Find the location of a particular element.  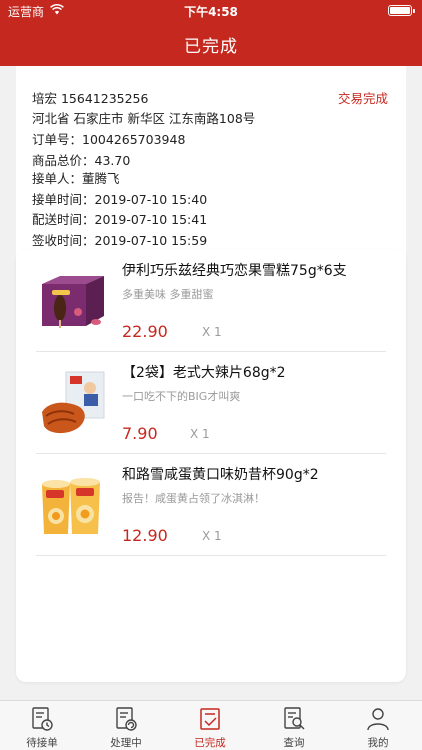

completed-icon is located at coordinates (210, 719).